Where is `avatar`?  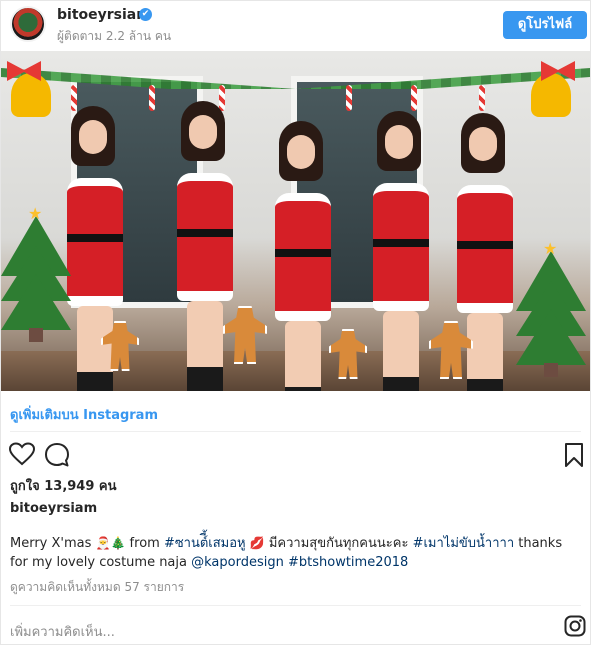 avatar is located at coordinates (28, 24).